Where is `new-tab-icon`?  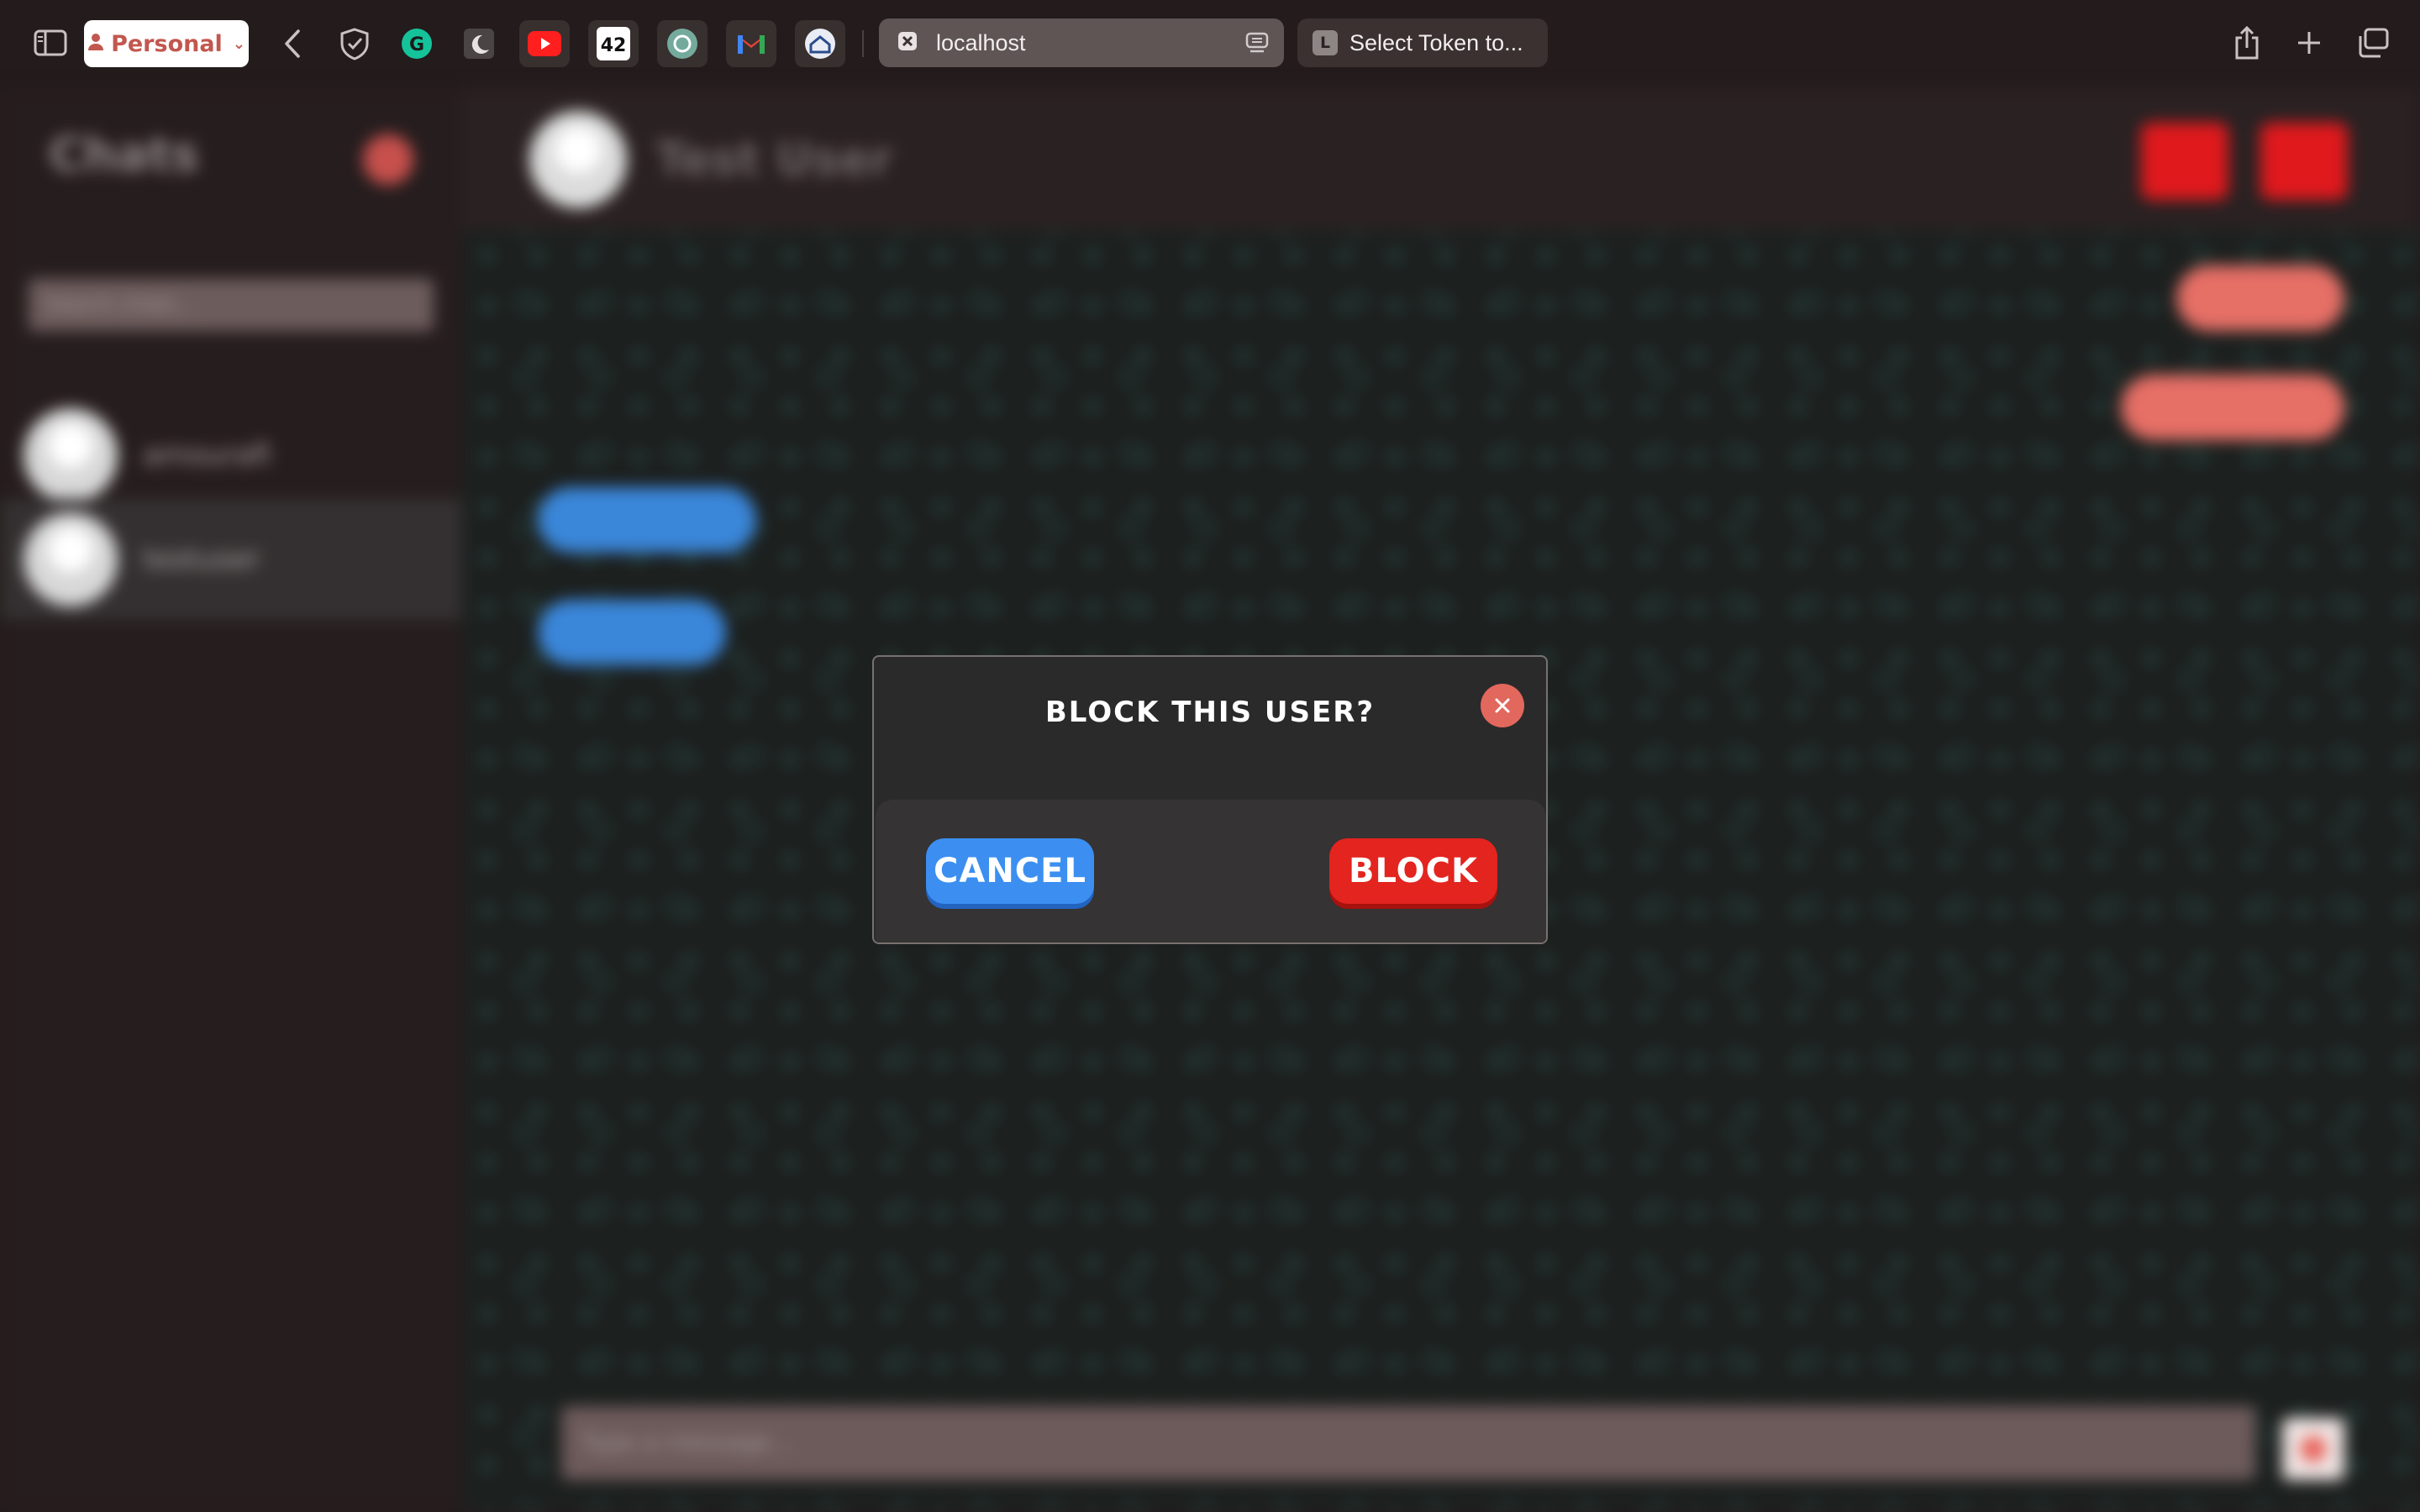 new-tab-icon is located at coordinates (2309, 42).